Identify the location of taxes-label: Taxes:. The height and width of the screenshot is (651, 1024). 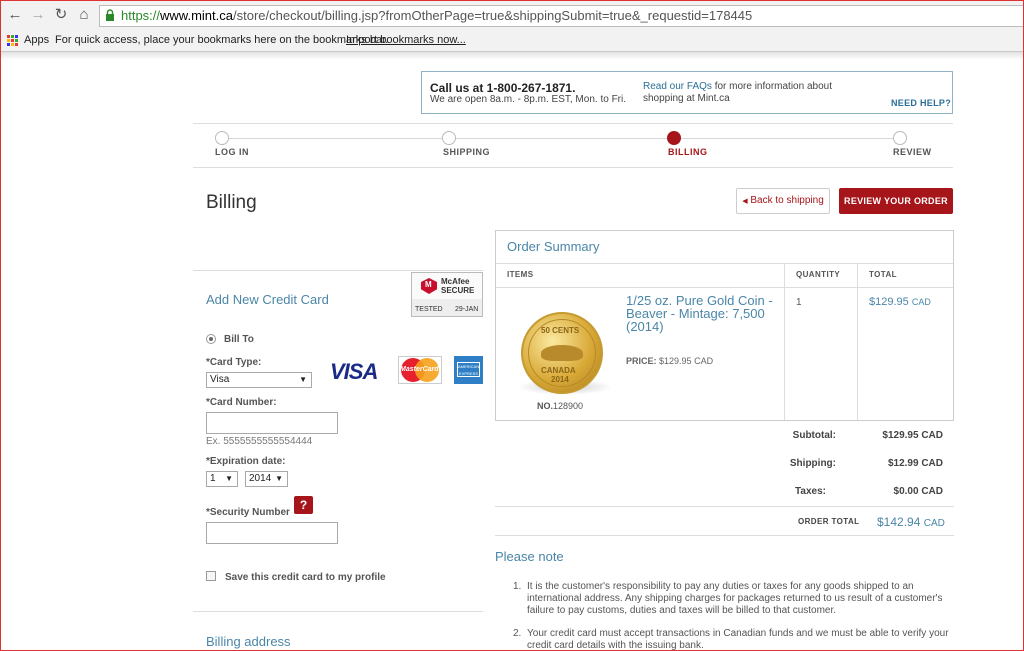
(810, 491).